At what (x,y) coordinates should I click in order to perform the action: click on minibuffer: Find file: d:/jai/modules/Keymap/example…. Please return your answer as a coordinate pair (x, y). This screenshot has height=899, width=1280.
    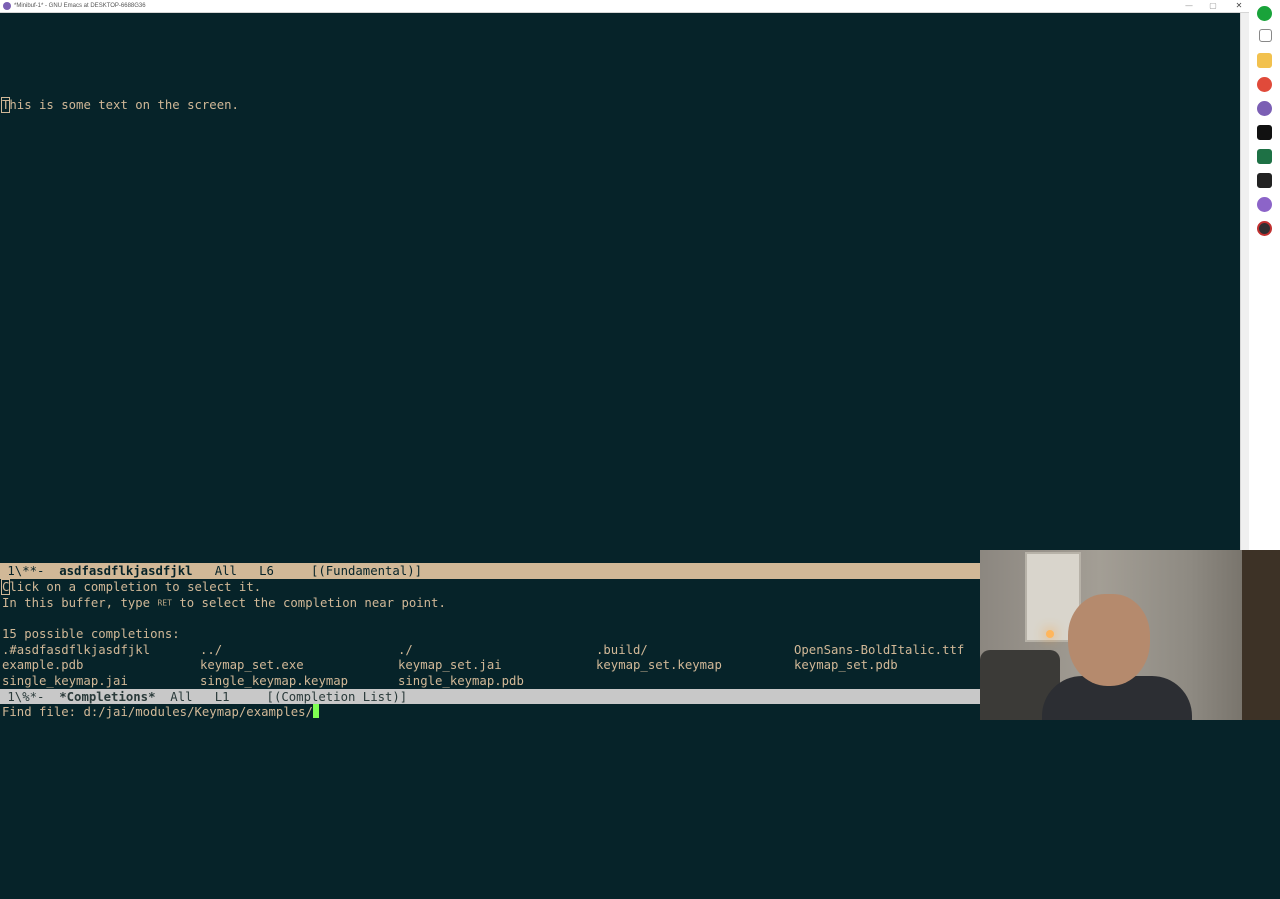
    Looking at the image, I should click on (490, 712).